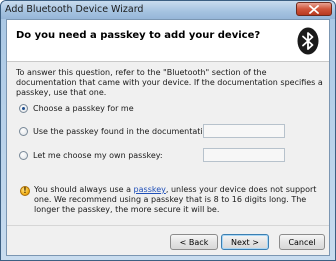 This screenshot has width=336, height=261. I want to click on back-button: < Back, so click(194, 242).